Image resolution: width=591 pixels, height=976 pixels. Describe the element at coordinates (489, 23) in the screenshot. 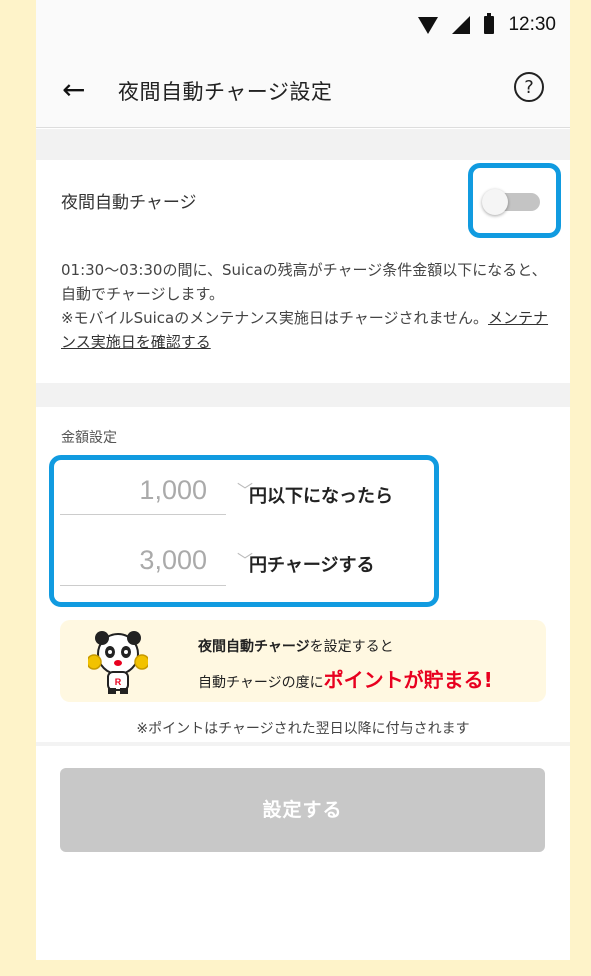

I see `battery-icon` at that location.